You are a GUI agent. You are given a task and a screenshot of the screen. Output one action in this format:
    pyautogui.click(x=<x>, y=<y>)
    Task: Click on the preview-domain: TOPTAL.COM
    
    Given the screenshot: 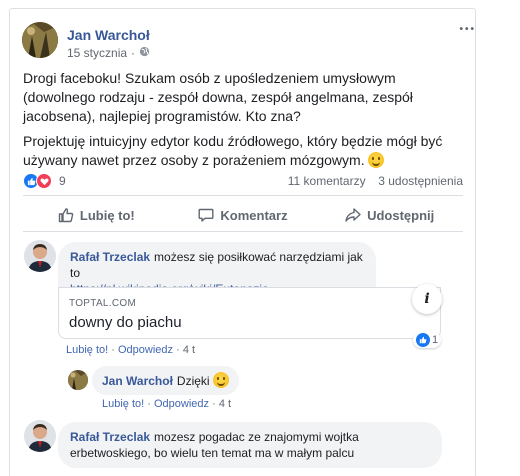 What is the action you would take?
    pyautogui.click(x=103, y=303)
    